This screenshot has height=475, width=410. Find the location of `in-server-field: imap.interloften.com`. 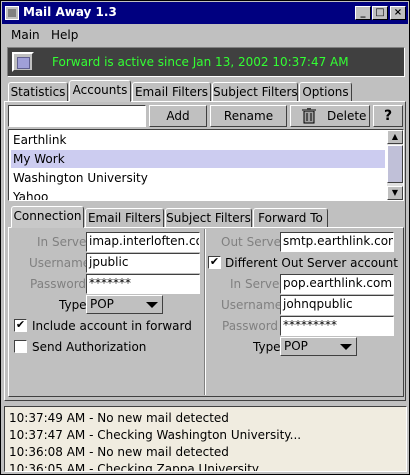

in-server-field: imap.interloften.com is located at coordinates (143, 242).